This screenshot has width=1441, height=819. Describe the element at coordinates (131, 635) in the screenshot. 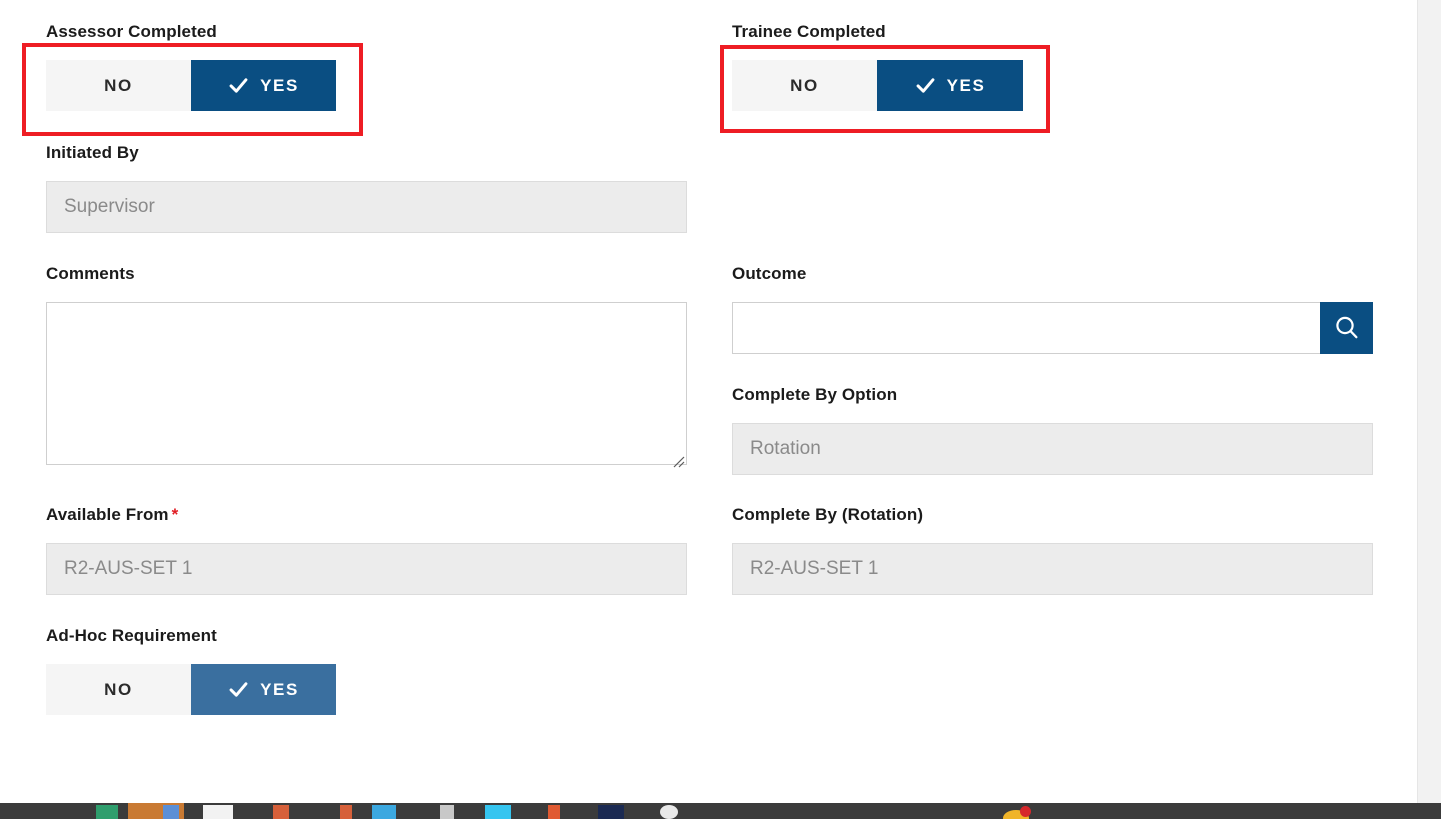

I see `label-ad-hoc-requirement: Ad-Hoc Requirement` at that location.